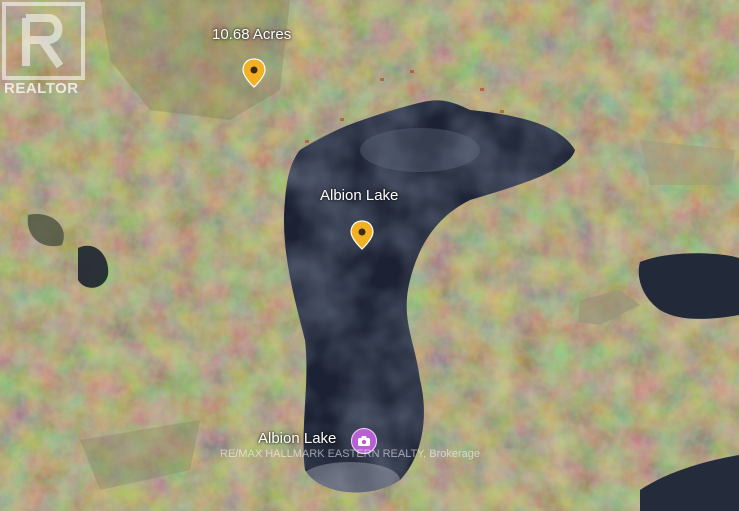 This screenshot has height=511, width=739. I want to click on place-label: Albion Lake, so click(297, 438).